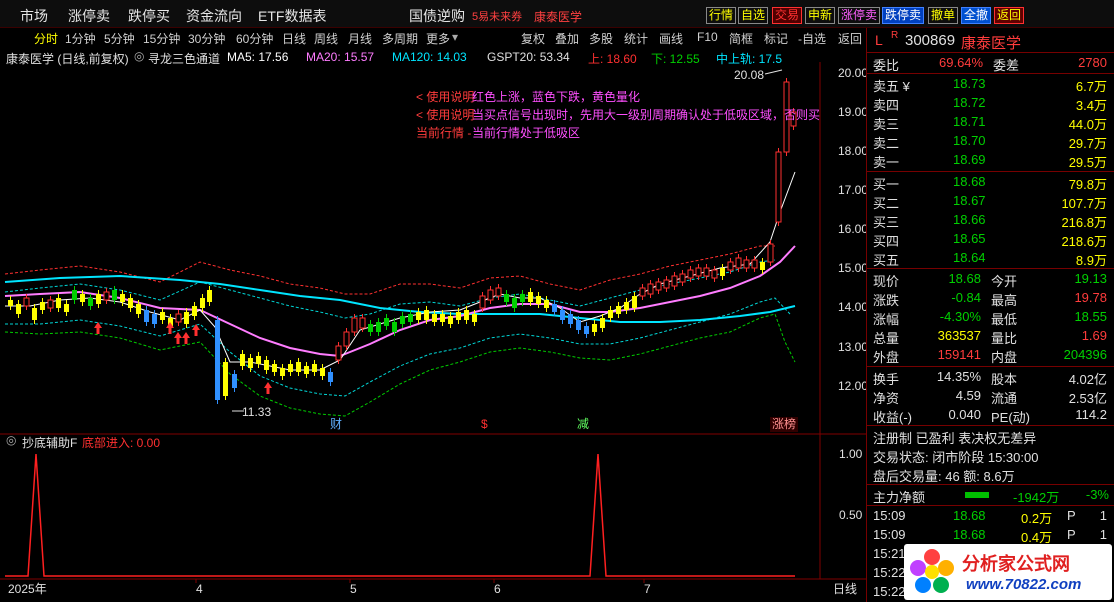  Describe the element at coordinates (206, 38) in the screenshot. I see `tab-30min: 30分钟` at that location.